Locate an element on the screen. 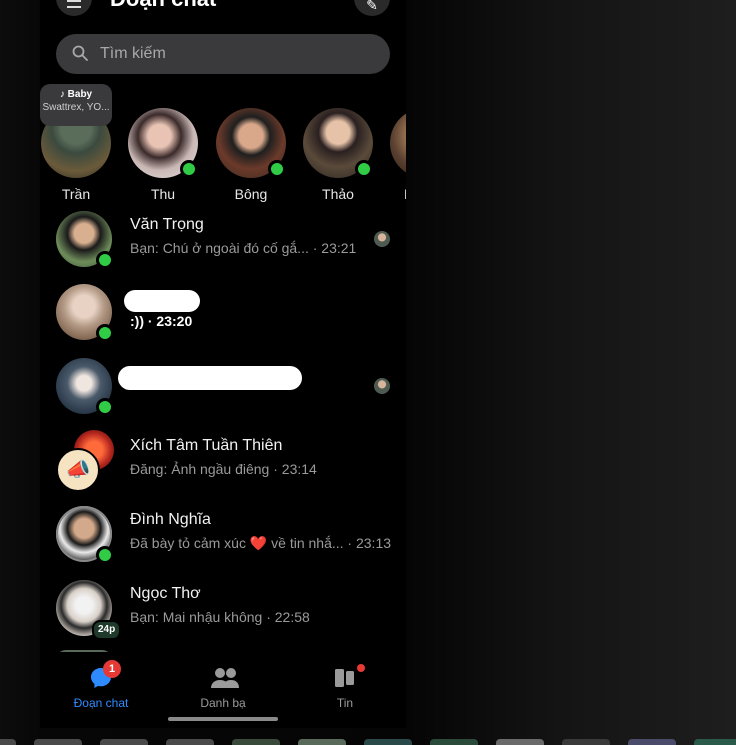  chat-preview-text: Đã bày tỏ cảm xúc is located at coordinates (190, 543).